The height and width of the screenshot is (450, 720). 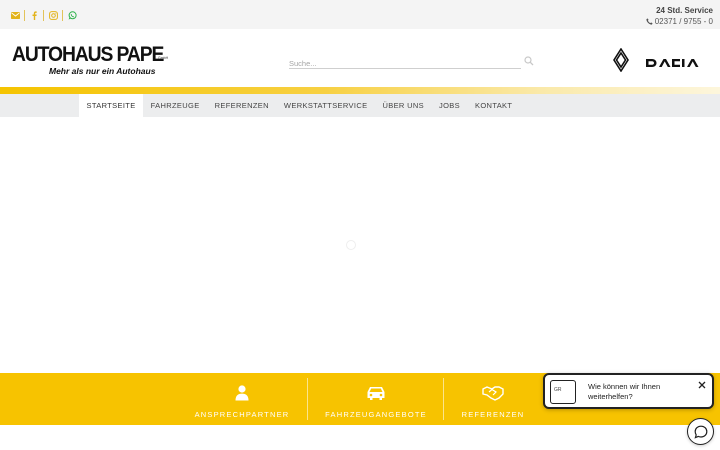 What do you see at coordinates (684, 10) in the screenshot?
I see `service-title: 24 Std. Service` at bounding box center [684, 10].